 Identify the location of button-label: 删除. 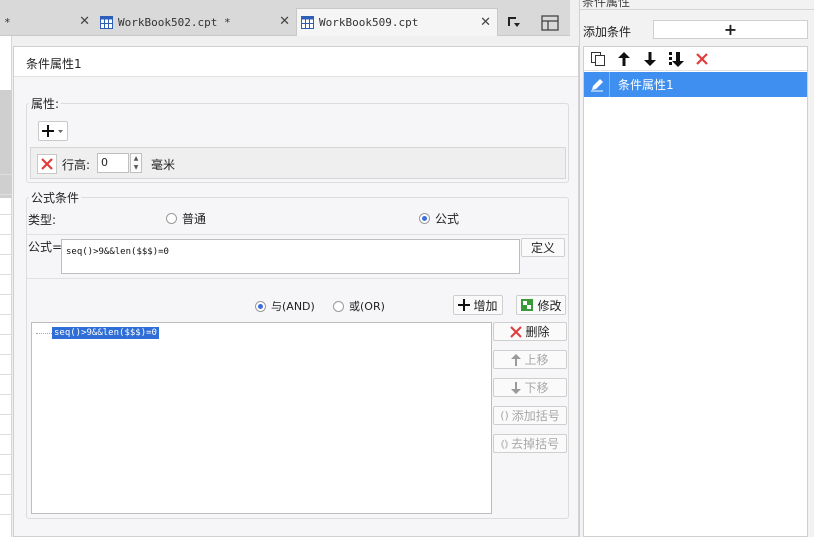
(537, 332).